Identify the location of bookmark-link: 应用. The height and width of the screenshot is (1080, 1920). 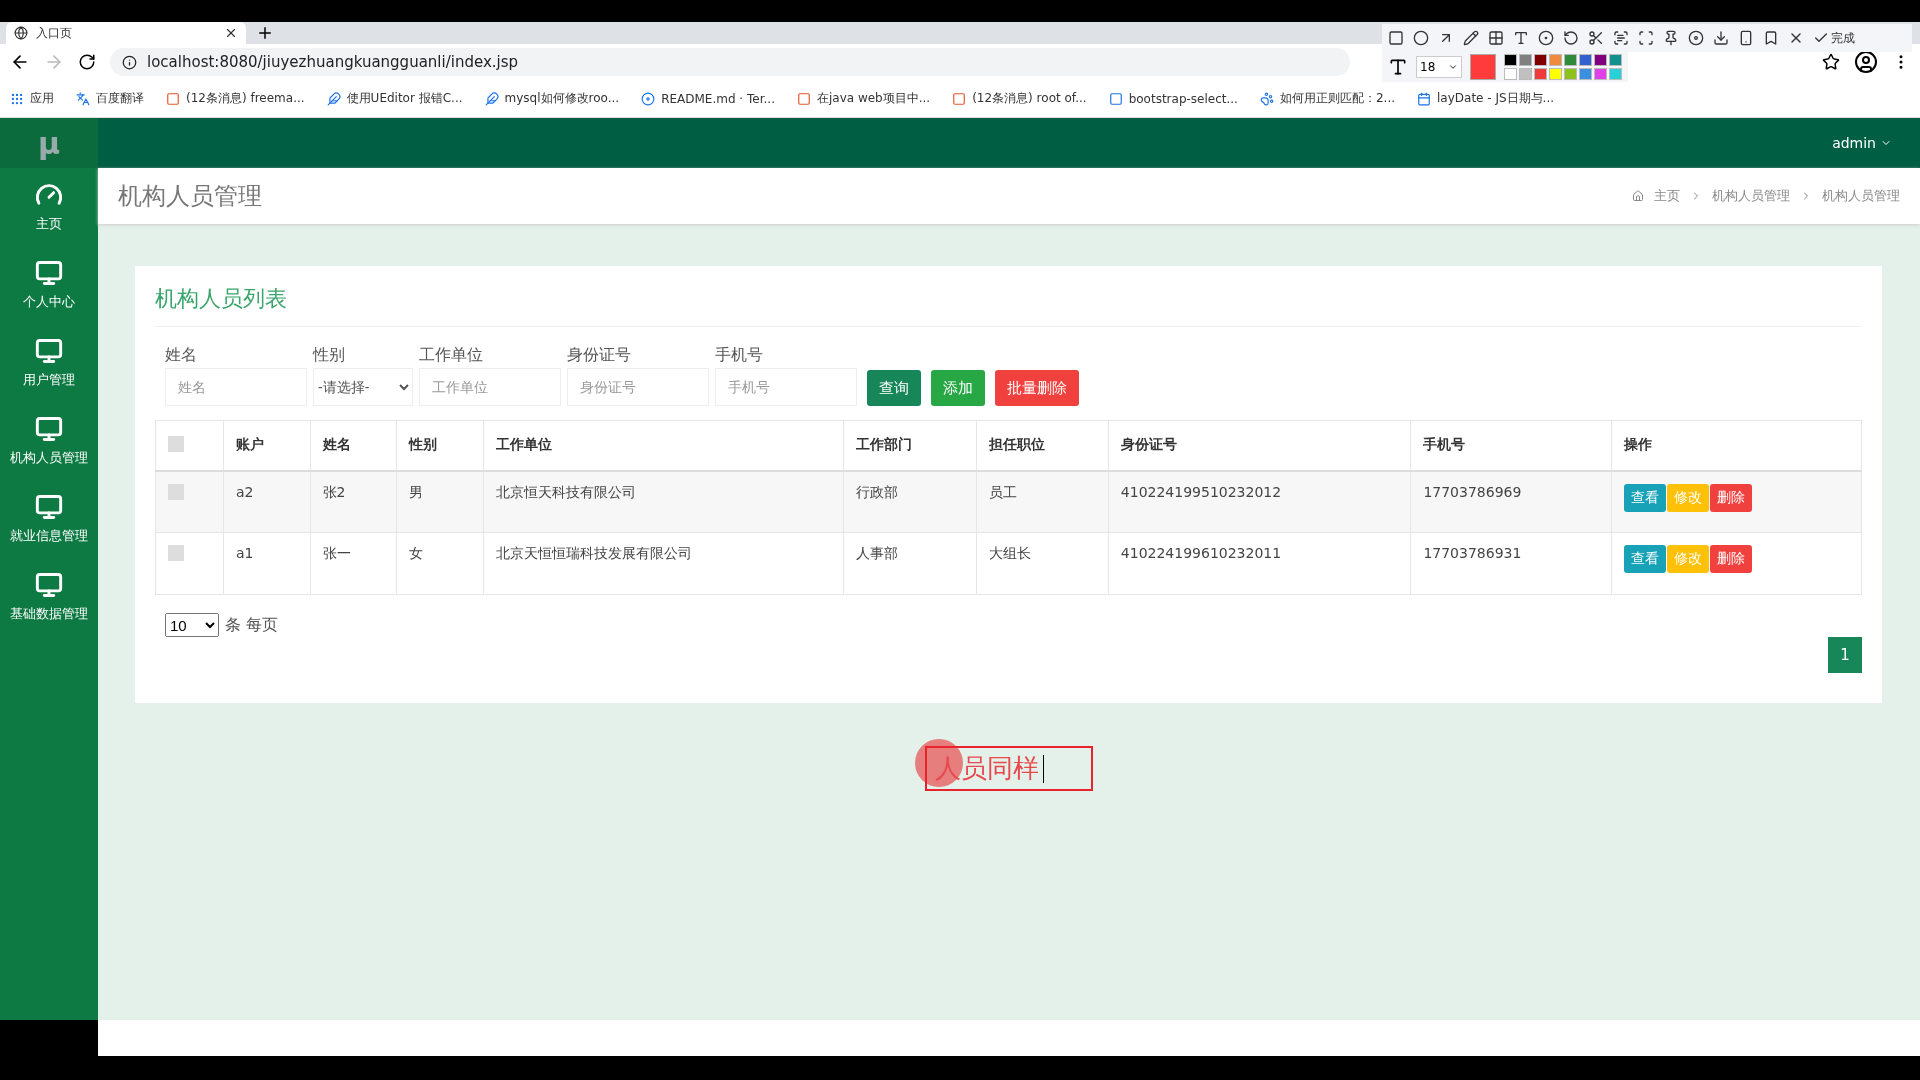
(32, 98).